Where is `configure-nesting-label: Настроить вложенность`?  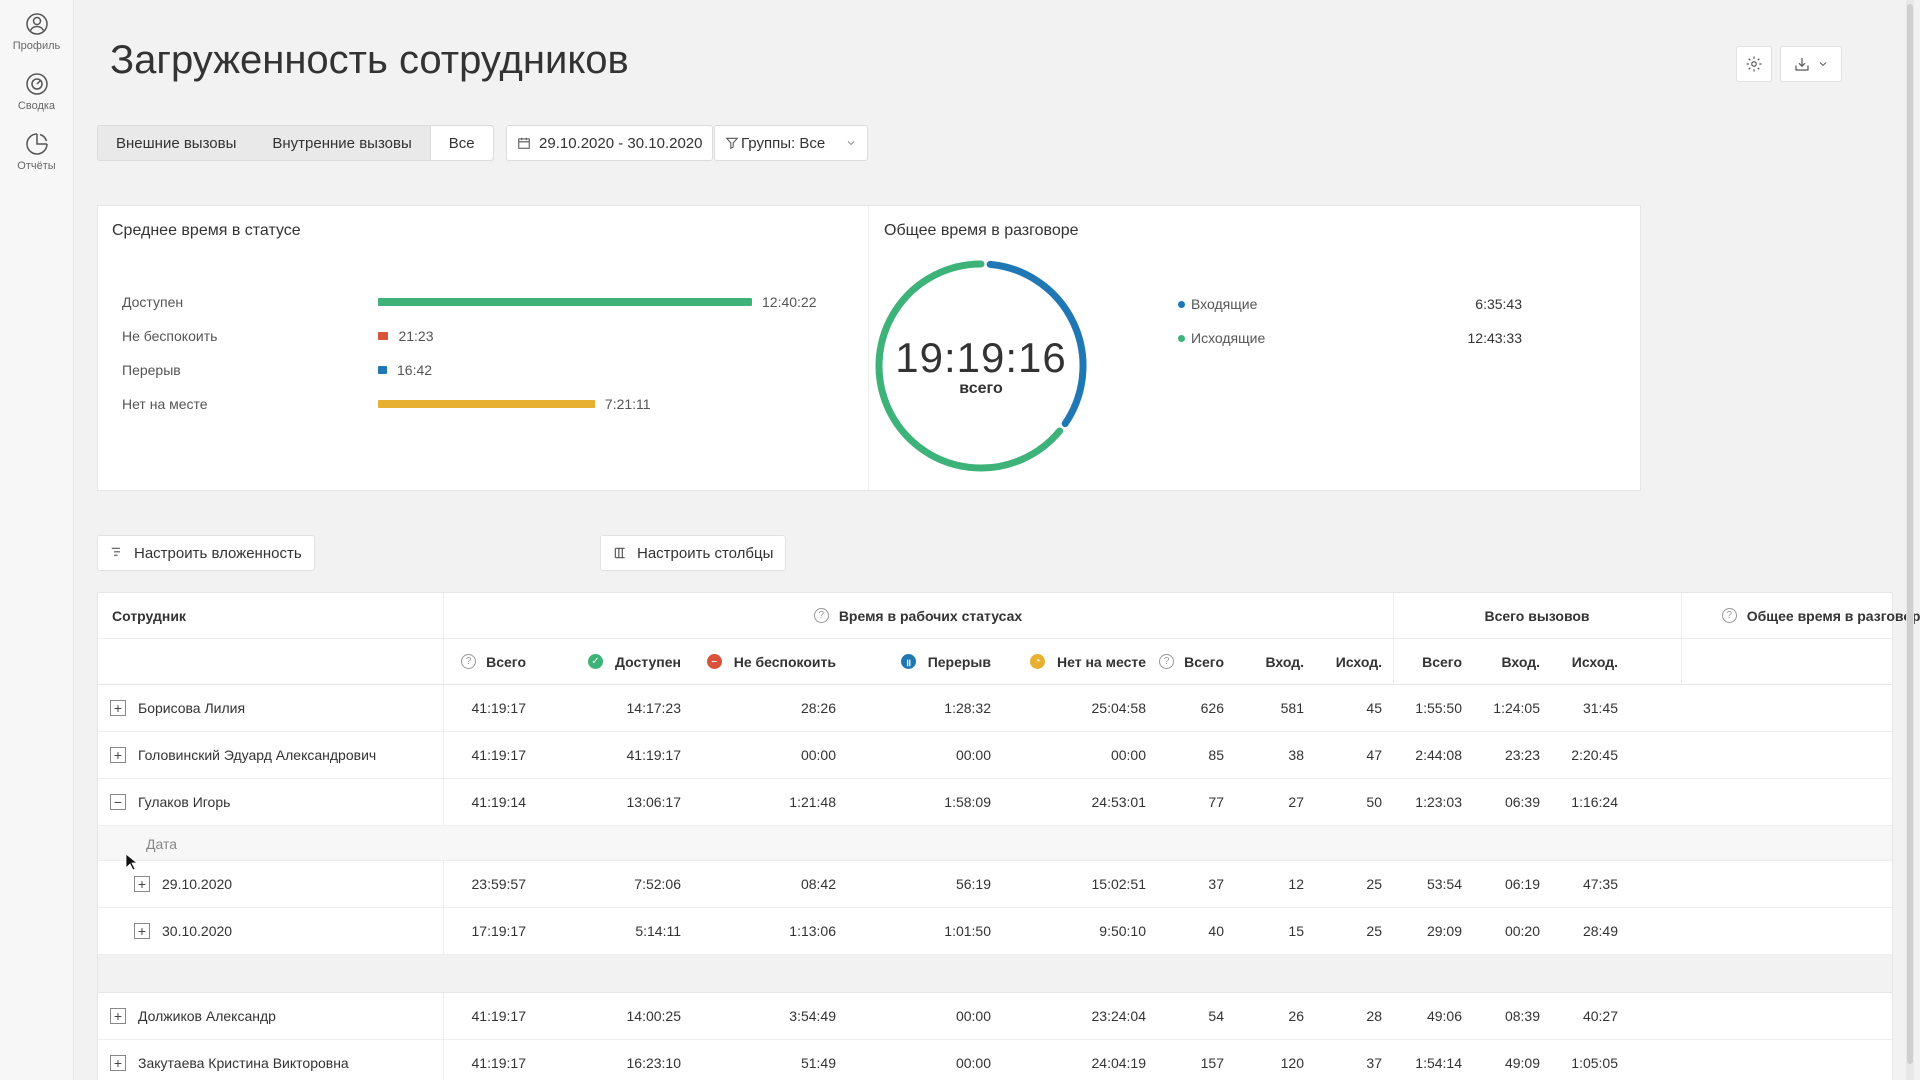
configure-nesting-label: Настроить вложенность is located at coordinates (218, 553).